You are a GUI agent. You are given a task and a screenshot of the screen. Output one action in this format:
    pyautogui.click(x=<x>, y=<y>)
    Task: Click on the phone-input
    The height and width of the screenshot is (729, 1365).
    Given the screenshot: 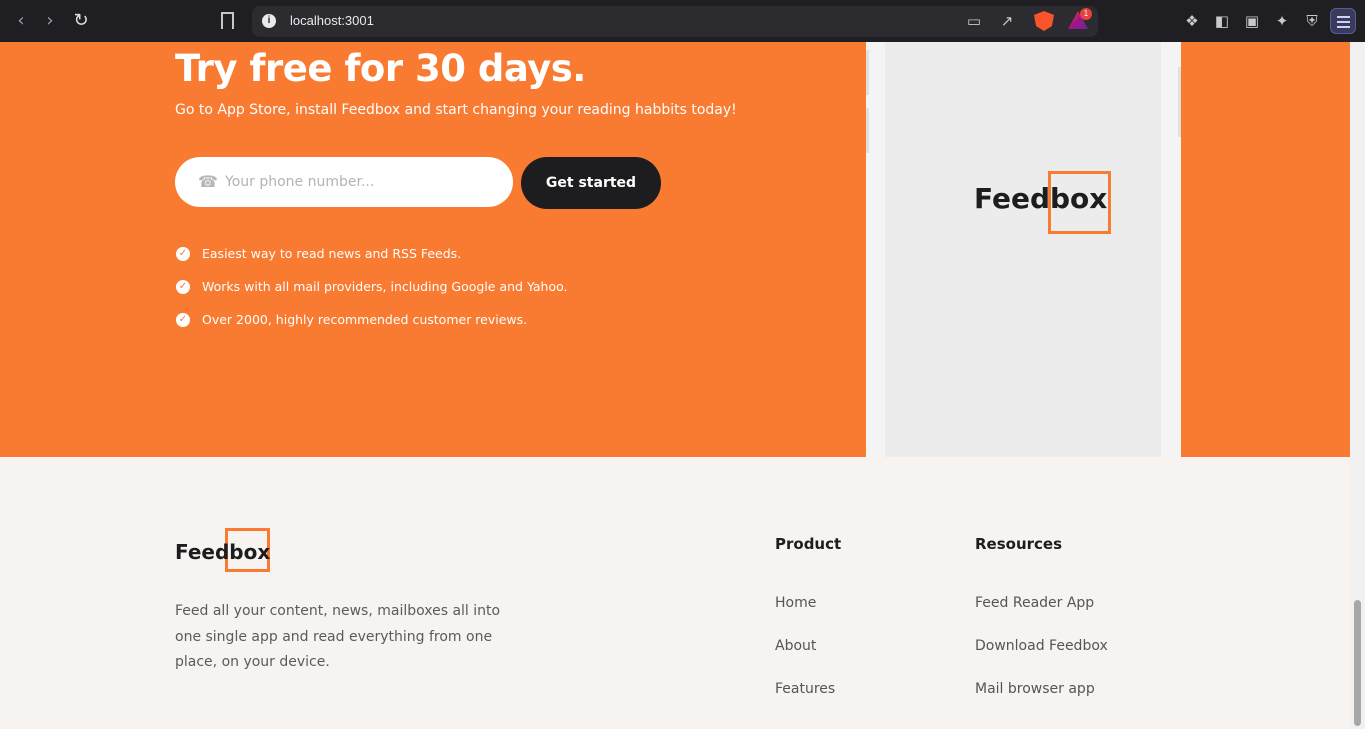 What is the action you would take?
    pyautogui.click(x=360, y=182)
    